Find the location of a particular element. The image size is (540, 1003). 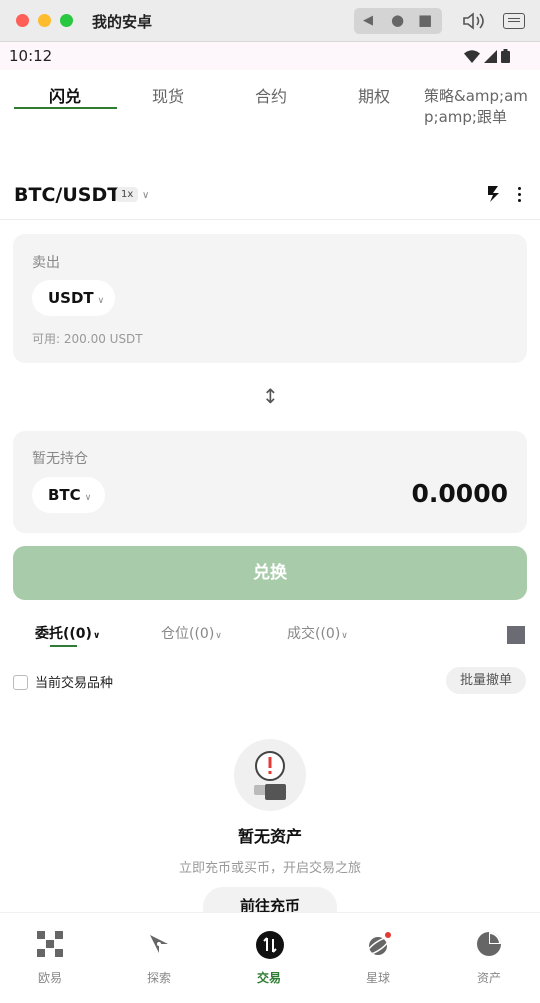

nav-item-trade: 交易 is located at coordinates (269, 958).